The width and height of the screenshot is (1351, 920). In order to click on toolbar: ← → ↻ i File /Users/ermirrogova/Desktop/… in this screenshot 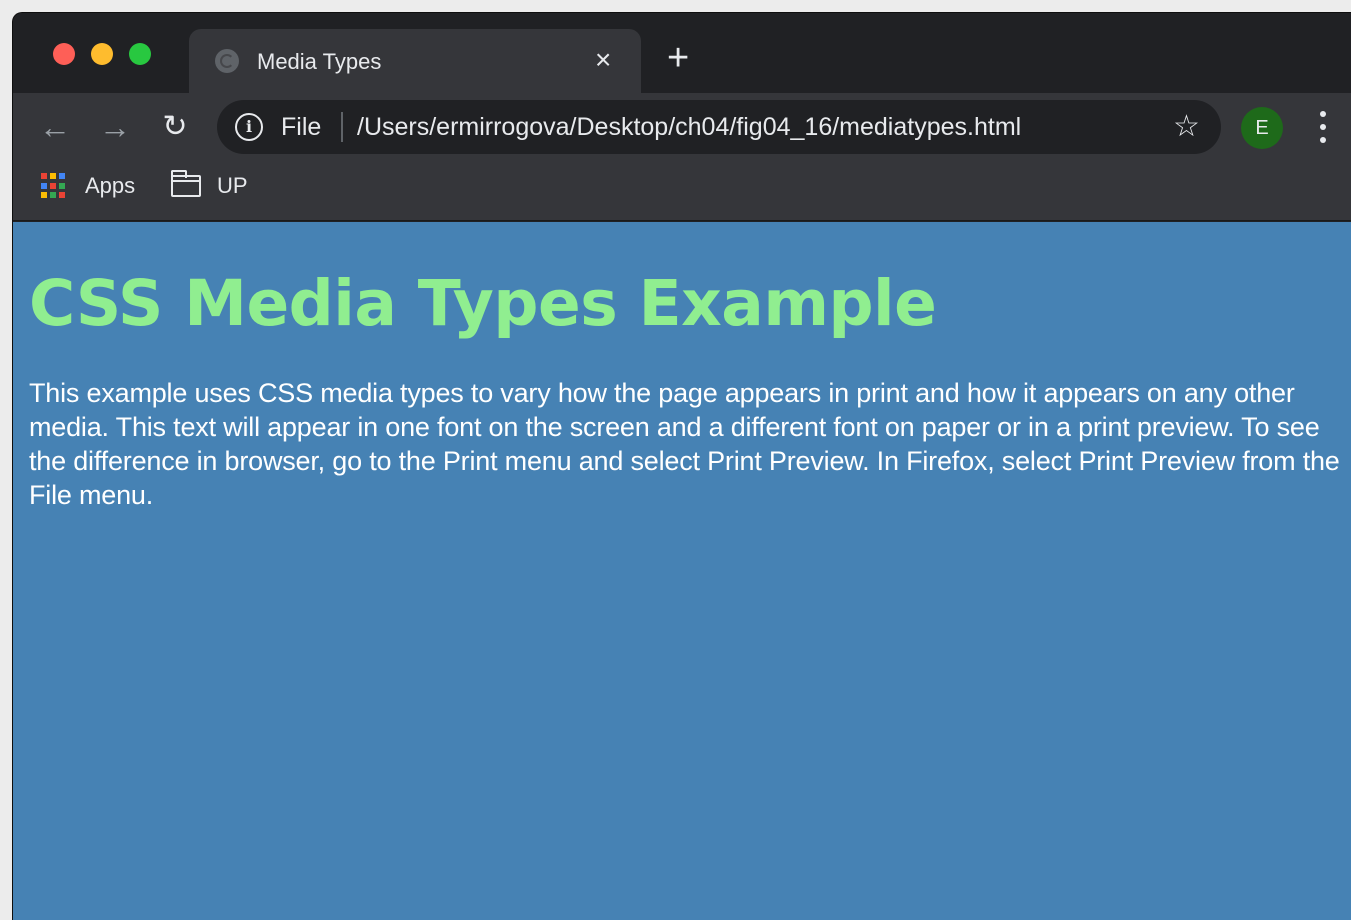, I will do `click(682, 127)`.